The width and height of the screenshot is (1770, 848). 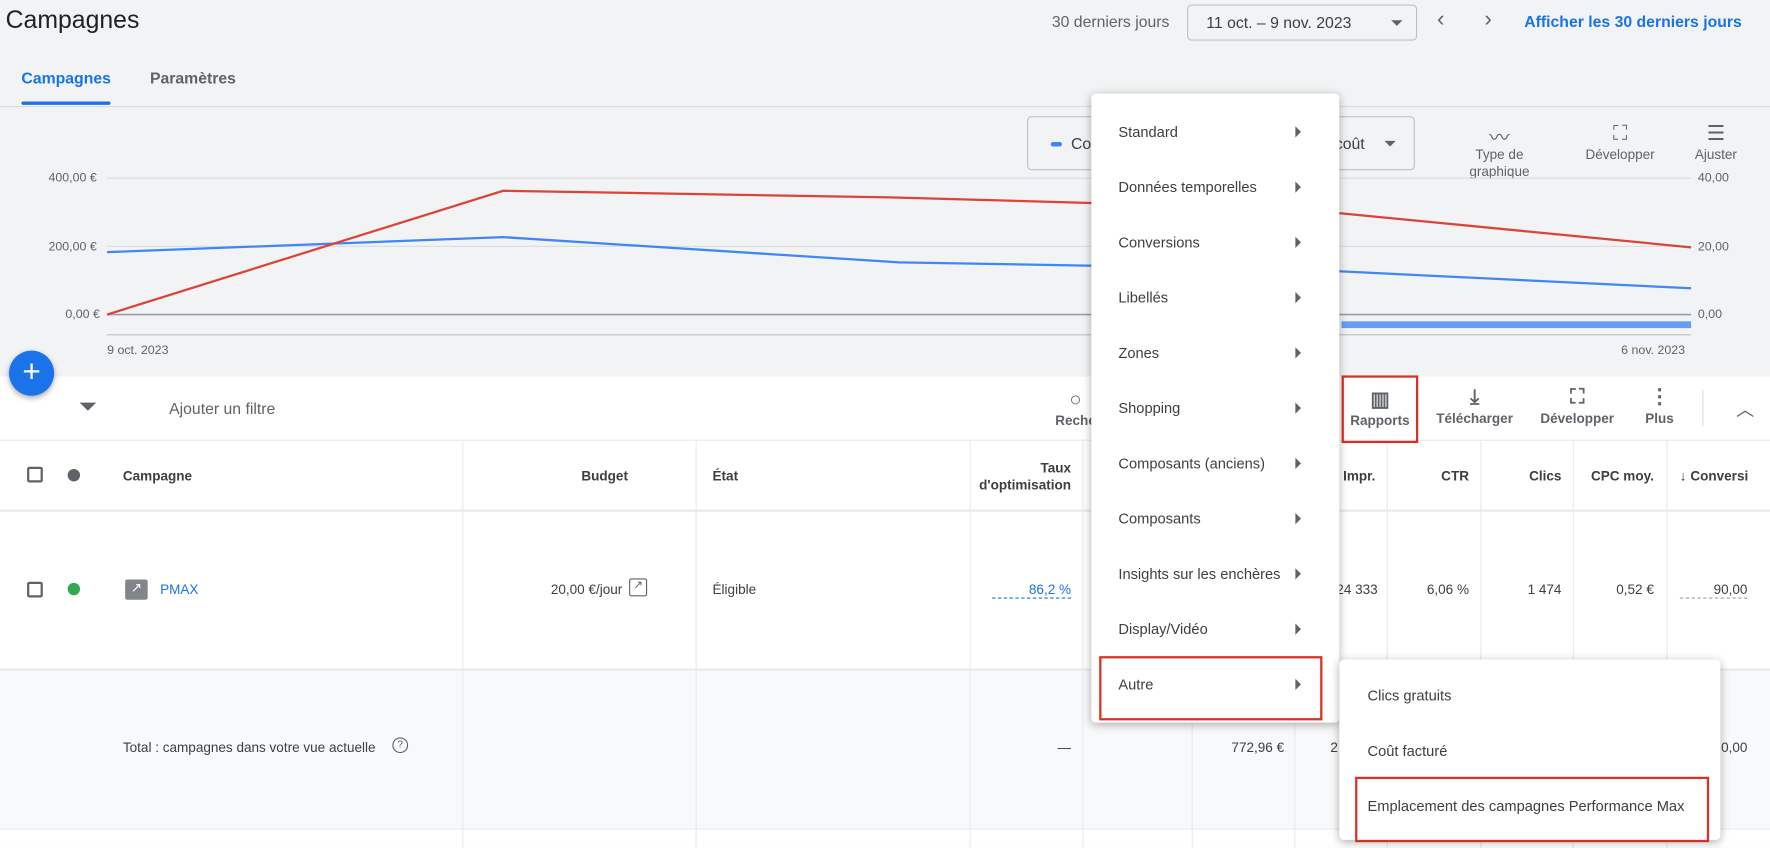 I want to click on bar-chart-icon: ▥, so click(x=1380, y=399).